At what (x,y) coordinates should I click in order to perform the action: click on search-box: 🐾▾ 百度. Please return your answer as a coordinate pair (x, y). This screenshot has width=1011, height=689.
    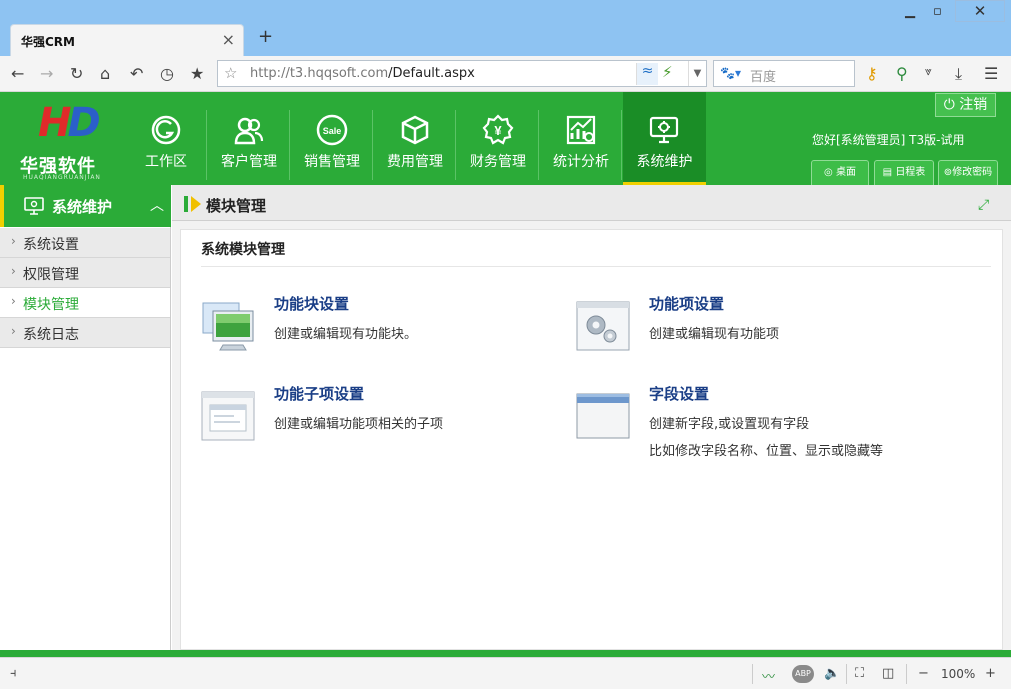
    Looking at the image, I should click on (784, 73).